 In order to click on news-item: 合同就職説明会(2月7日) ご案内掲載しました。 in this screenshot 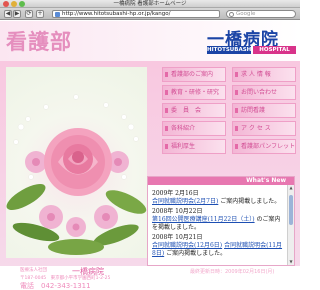, I will do `click(217, 202)`.